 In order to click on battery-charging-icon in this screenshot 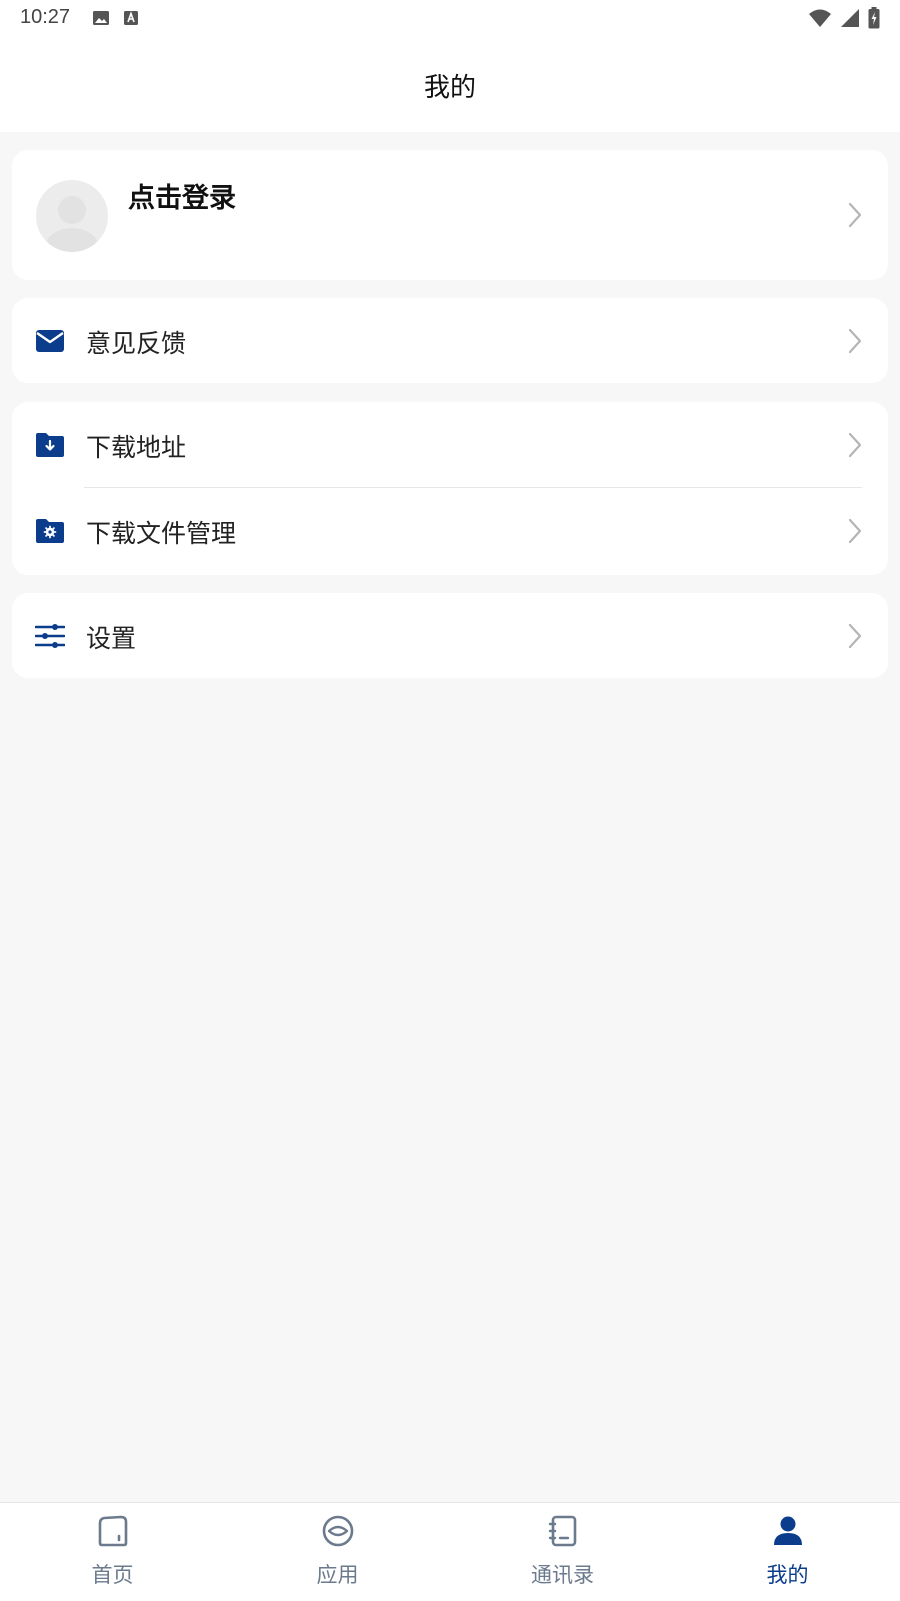, I will do `click(874, 18)`.